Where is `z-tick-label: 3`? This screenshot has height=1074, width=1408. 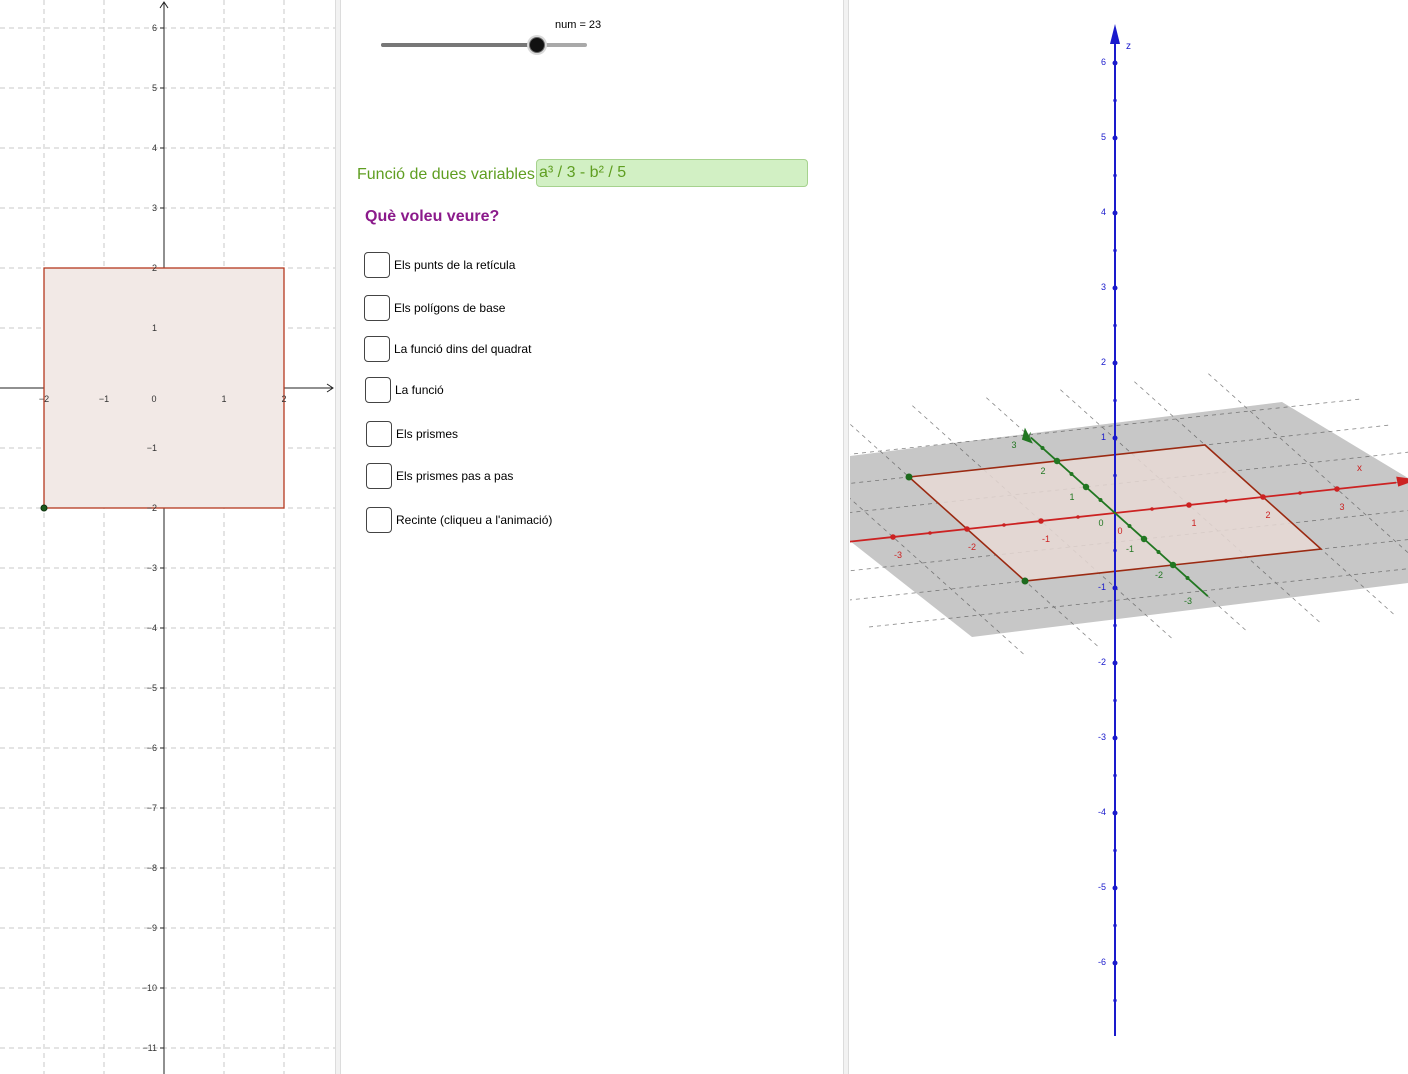 z-tick-label: 3 is located at coordinates (1103, 287).